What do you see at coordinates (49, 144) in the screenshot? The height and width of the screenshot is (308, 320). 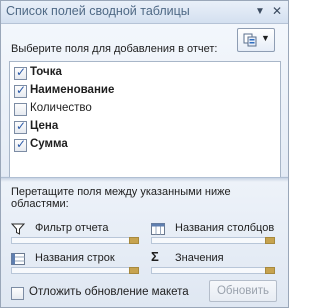 I see `field-label: Сумма` at bounding box center [49, 144].